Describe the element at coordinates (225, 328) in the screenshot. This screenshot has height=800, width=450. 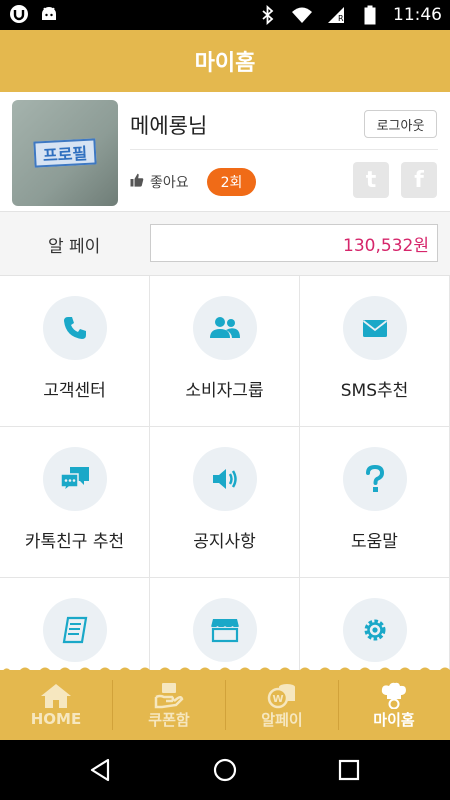
I see `group-icon` at that location.